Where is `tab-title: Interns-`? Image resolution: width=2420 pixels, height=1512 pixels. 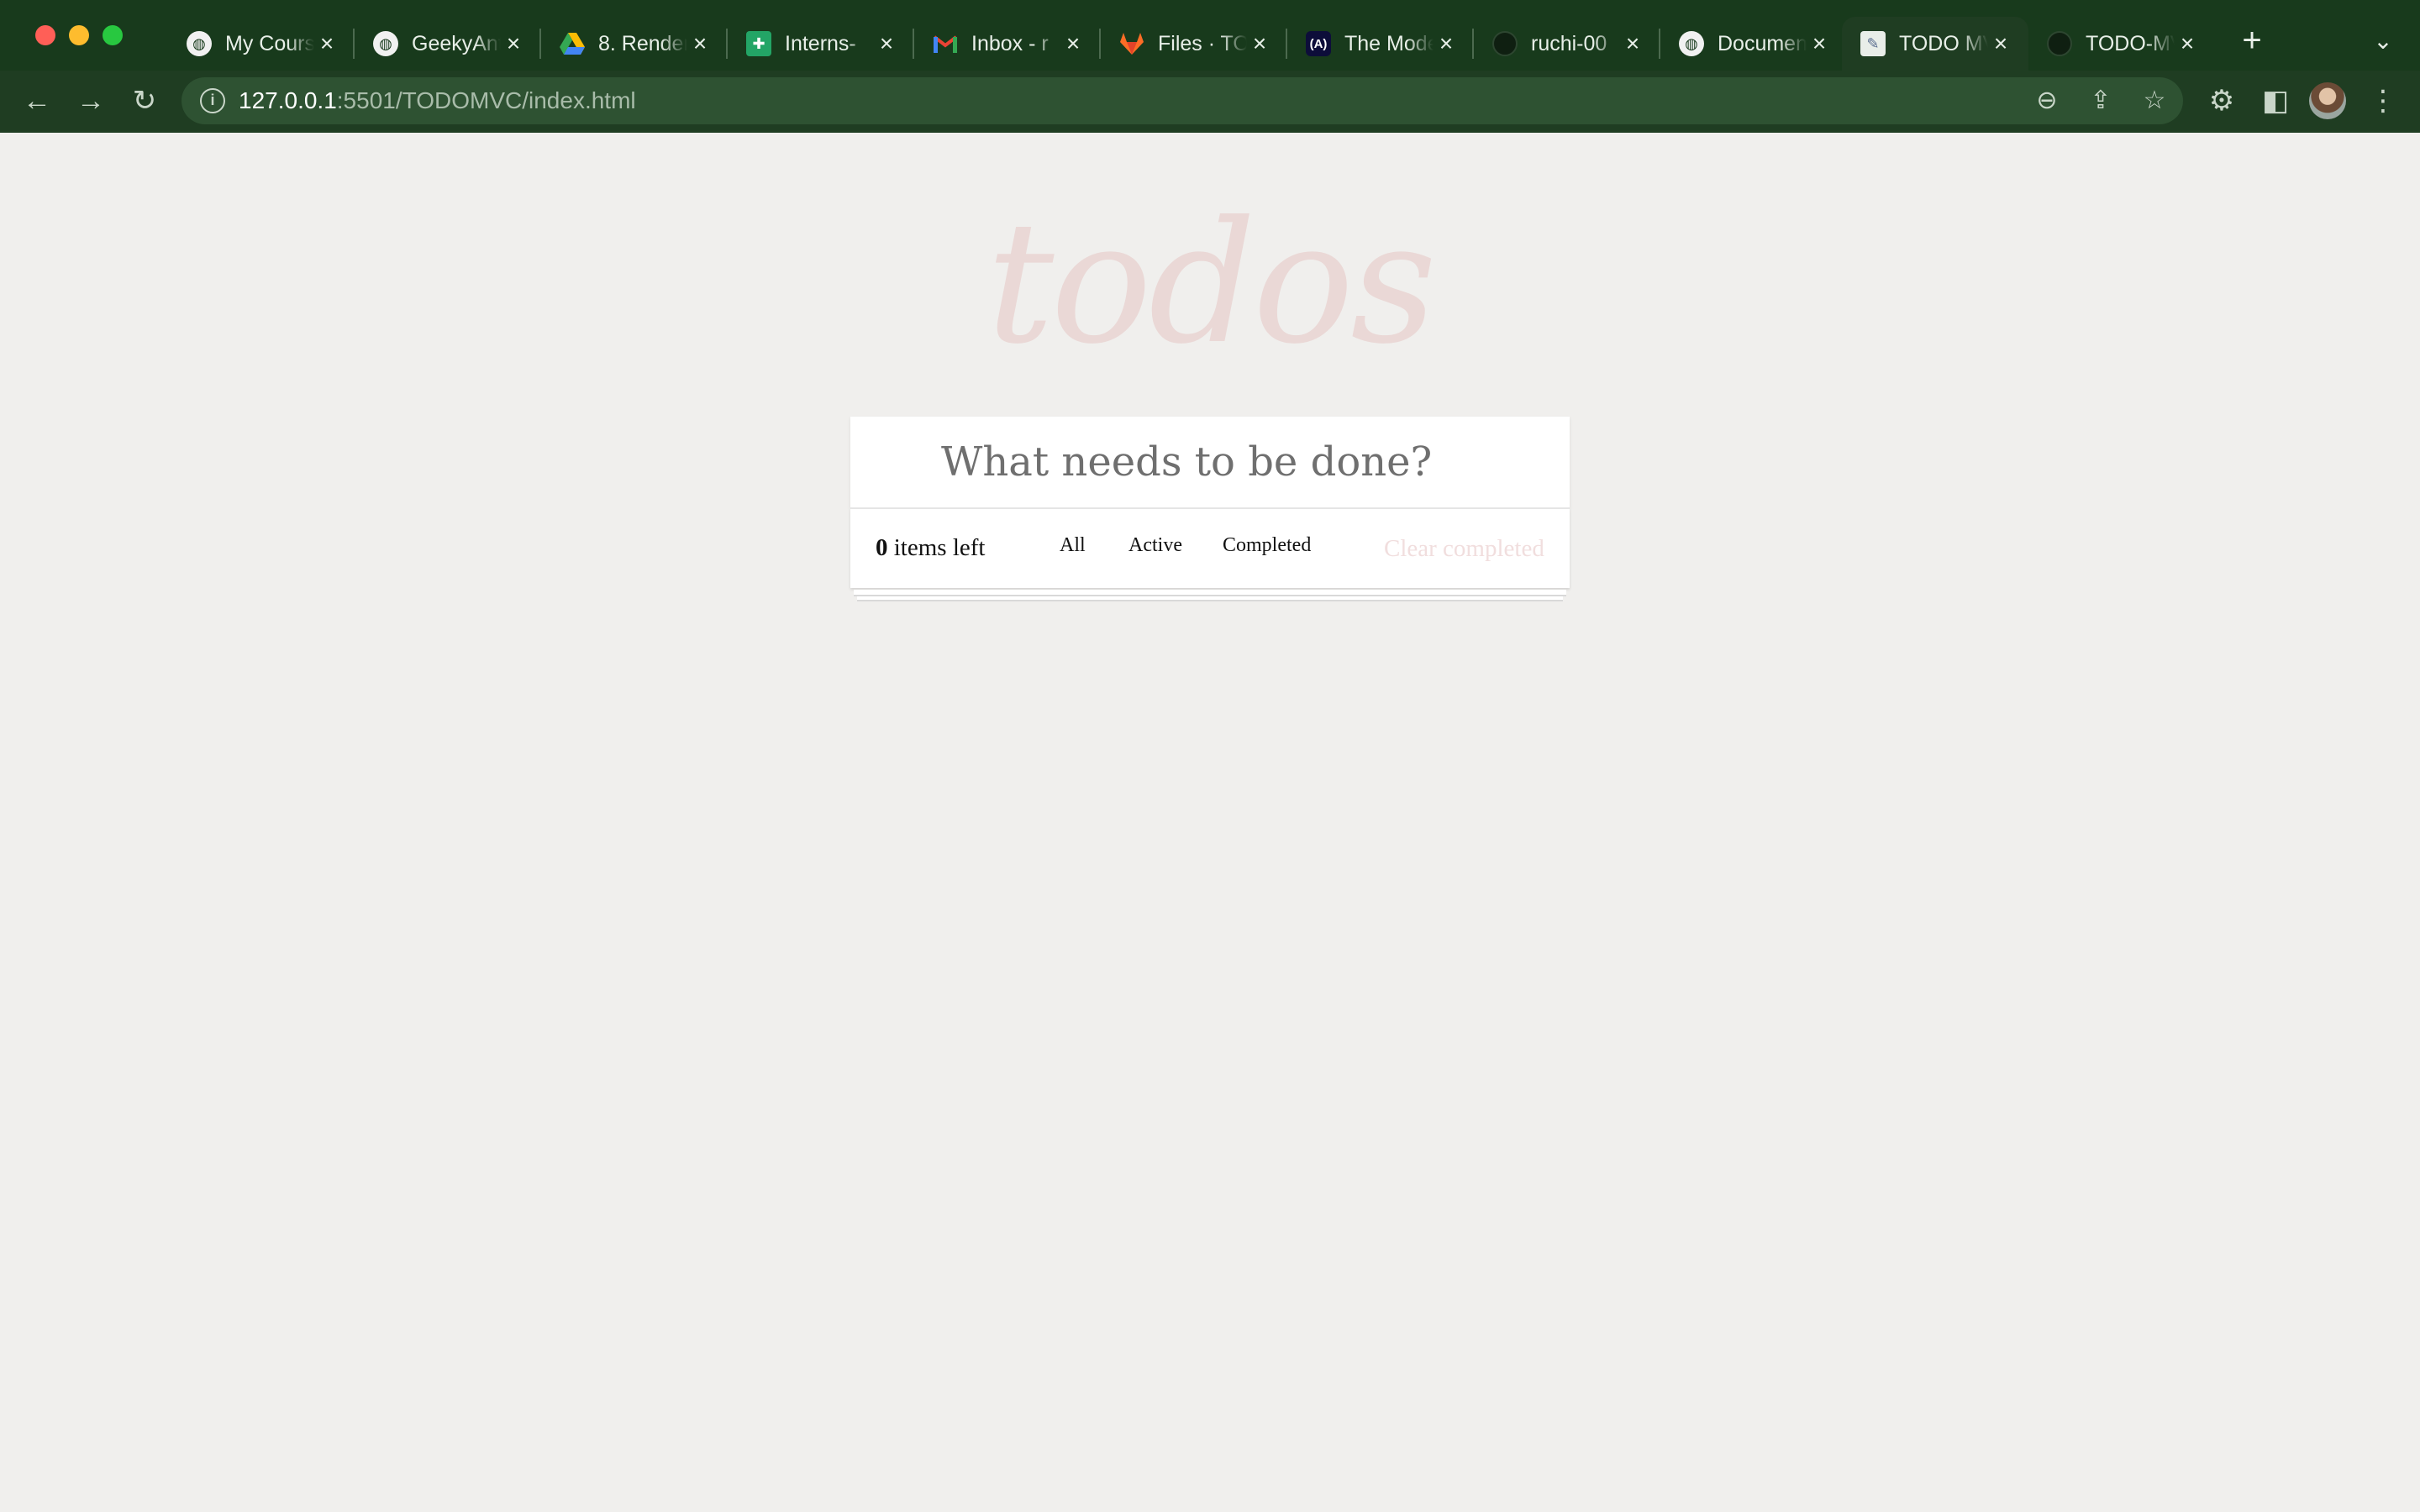 tab-title: Interns- is located at coordinates (820, 43).